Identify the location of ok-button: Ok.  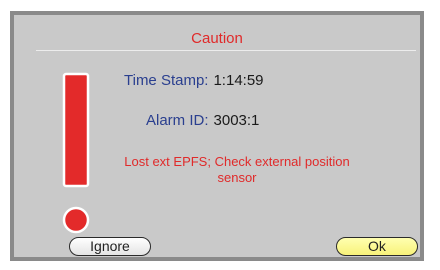
(377, 246).